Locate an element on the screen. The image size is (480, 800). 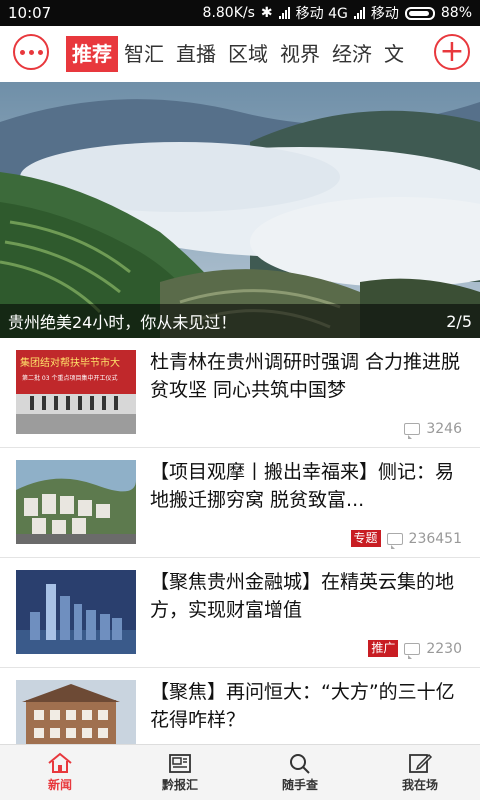
network-speed: 8.80K/s is located at coordinates (228, 13).